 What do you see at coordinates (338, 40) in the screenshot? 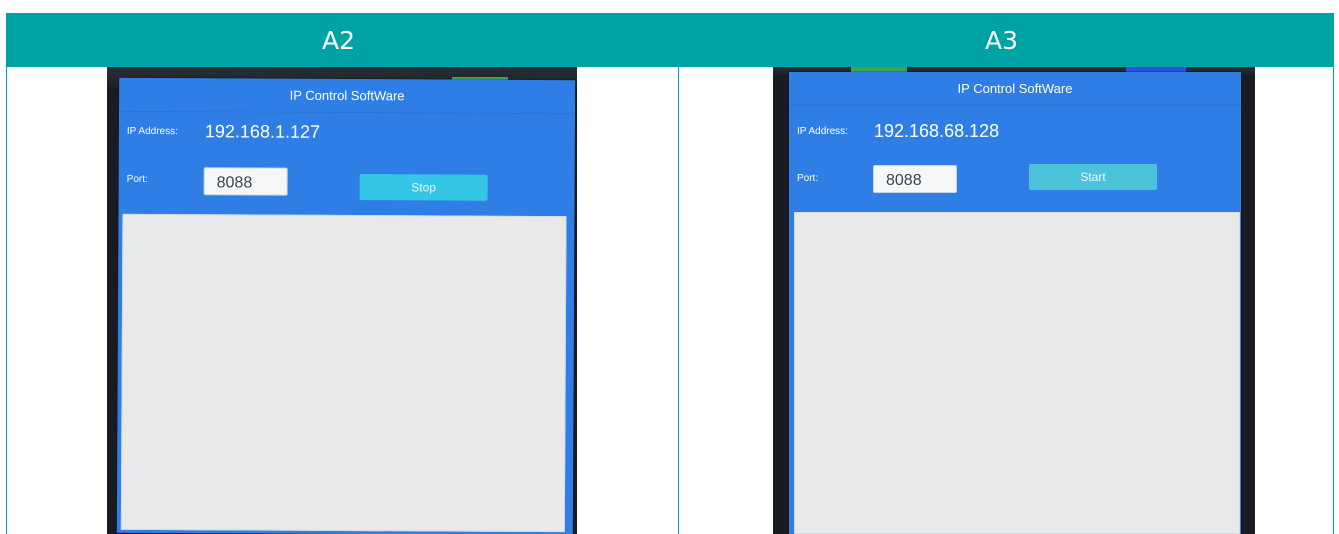
I see `column-header-a2: A2` at bounding box center [338, 40].